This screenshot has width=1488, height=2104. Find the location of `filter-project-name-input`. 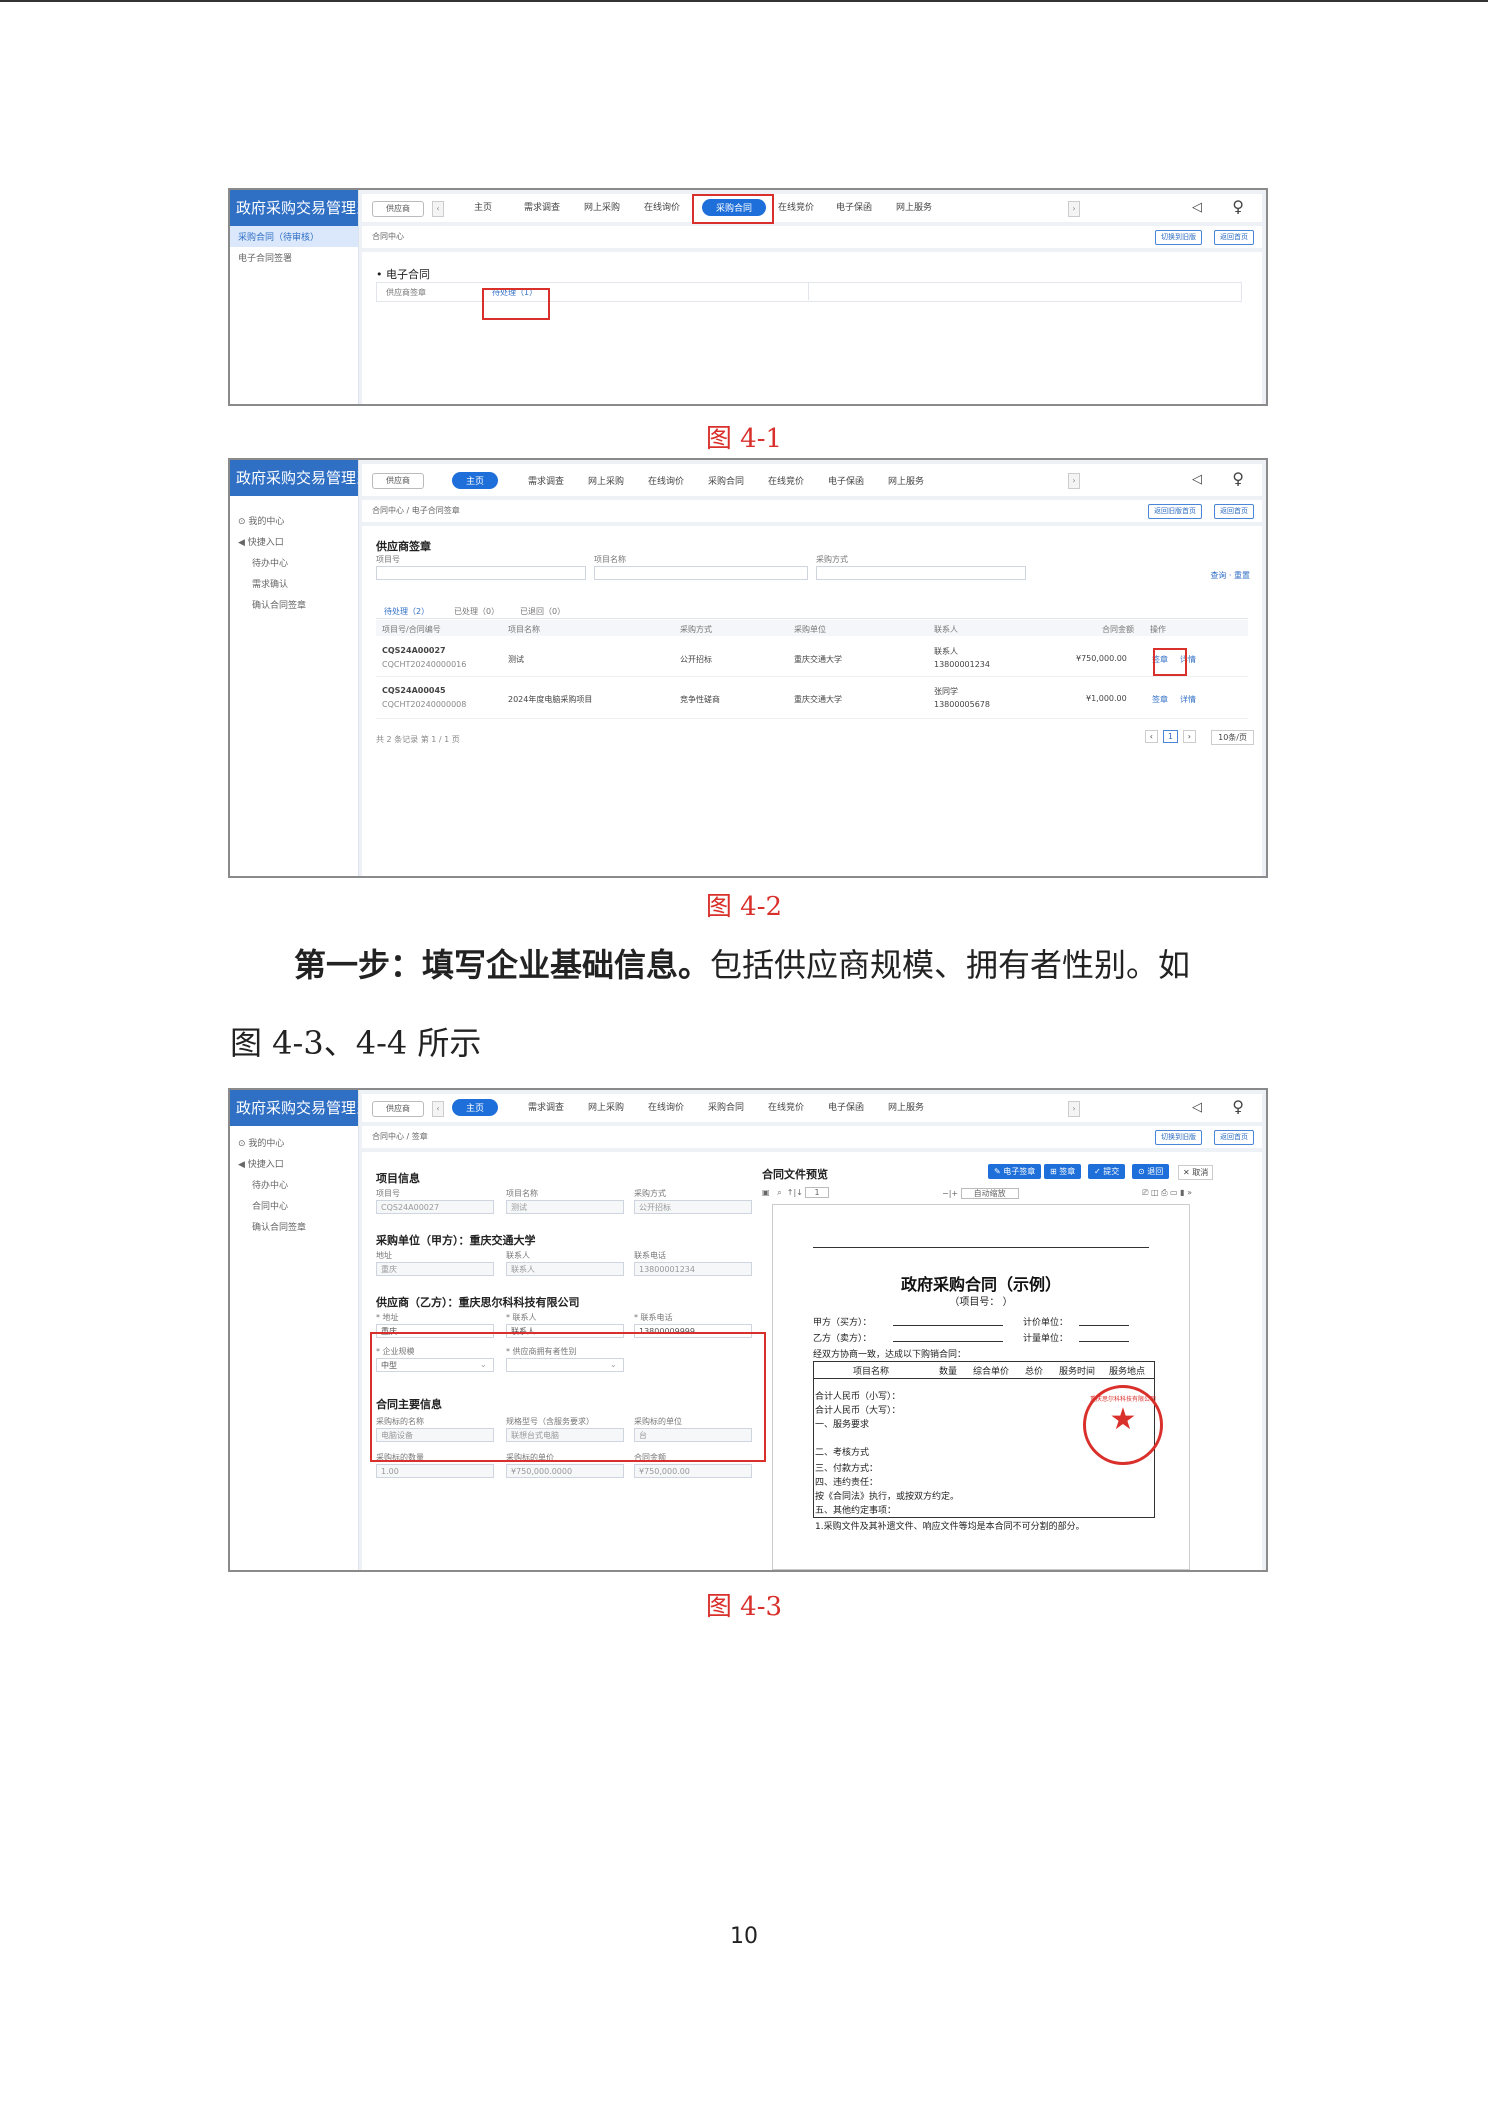

filter-project-name-input is located at coordinates (701, 573).